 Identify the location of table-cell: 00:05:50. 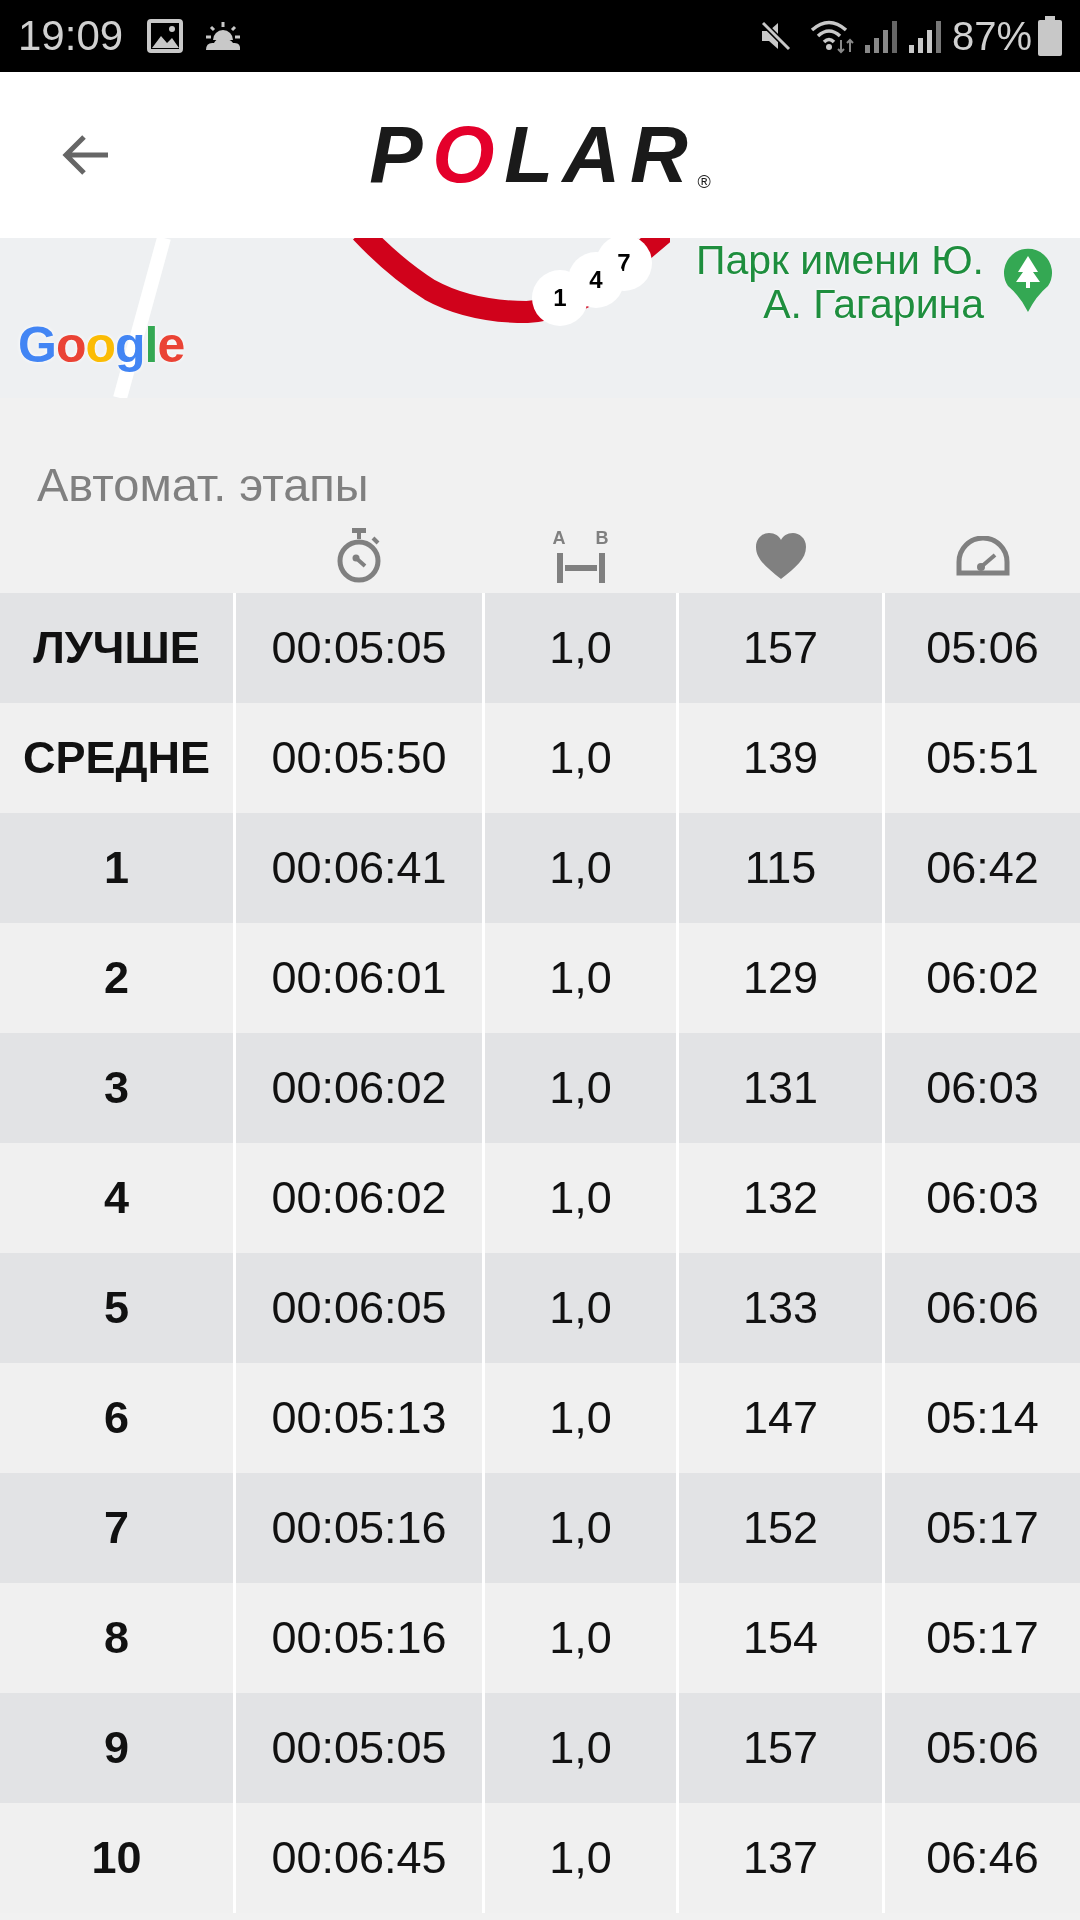
(359, 758).